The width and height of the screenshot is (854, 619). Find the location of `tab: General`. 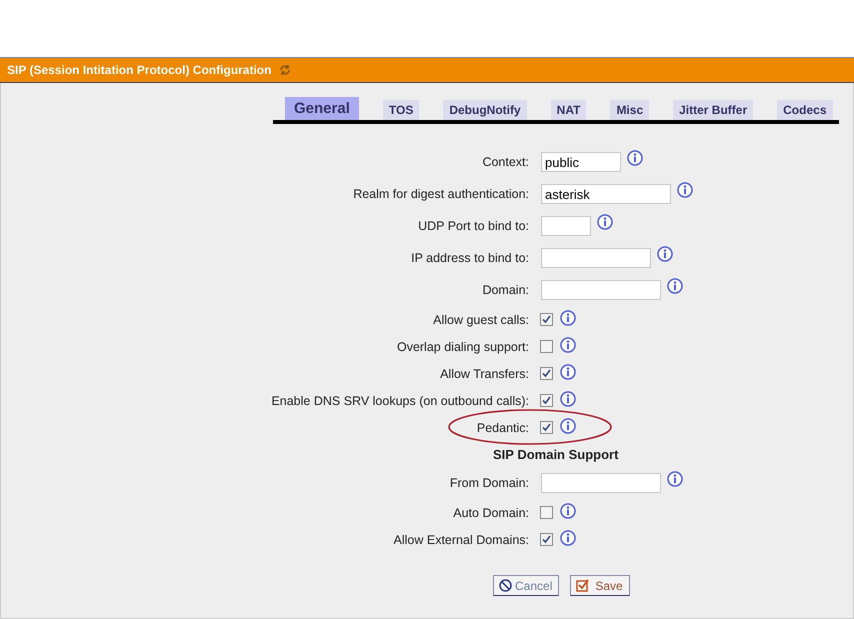

tab: General is located at coordinates (322, 108).